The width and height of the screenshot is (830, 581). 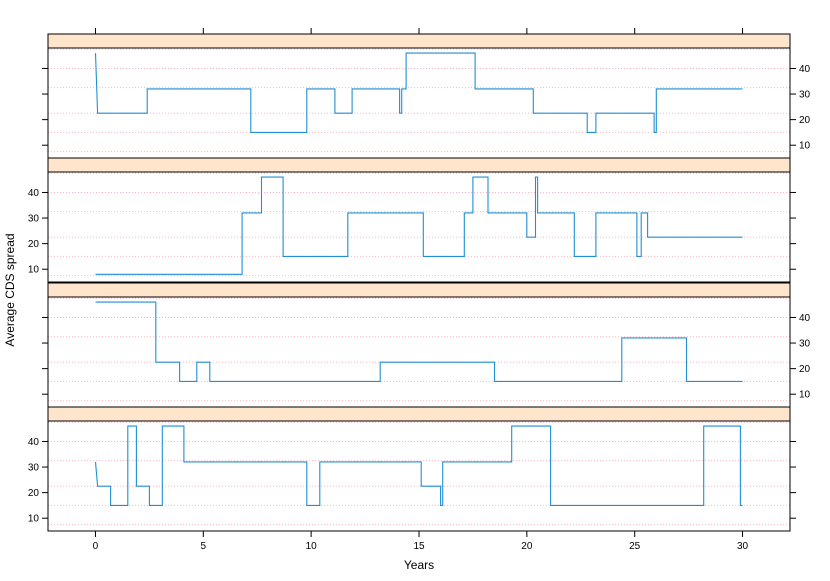 I want to click on y-tick-label-3-20: 20, so click(x=805, y=369).